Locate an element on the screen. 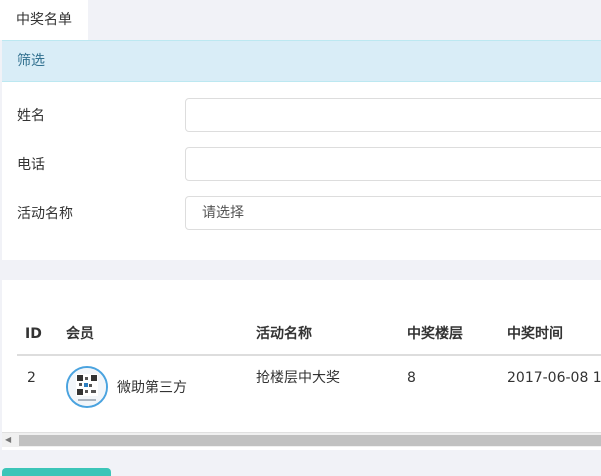 This screenshot has width=601, height=476. row-member-name: 微助第三方 is located at coordinates (152, 388).